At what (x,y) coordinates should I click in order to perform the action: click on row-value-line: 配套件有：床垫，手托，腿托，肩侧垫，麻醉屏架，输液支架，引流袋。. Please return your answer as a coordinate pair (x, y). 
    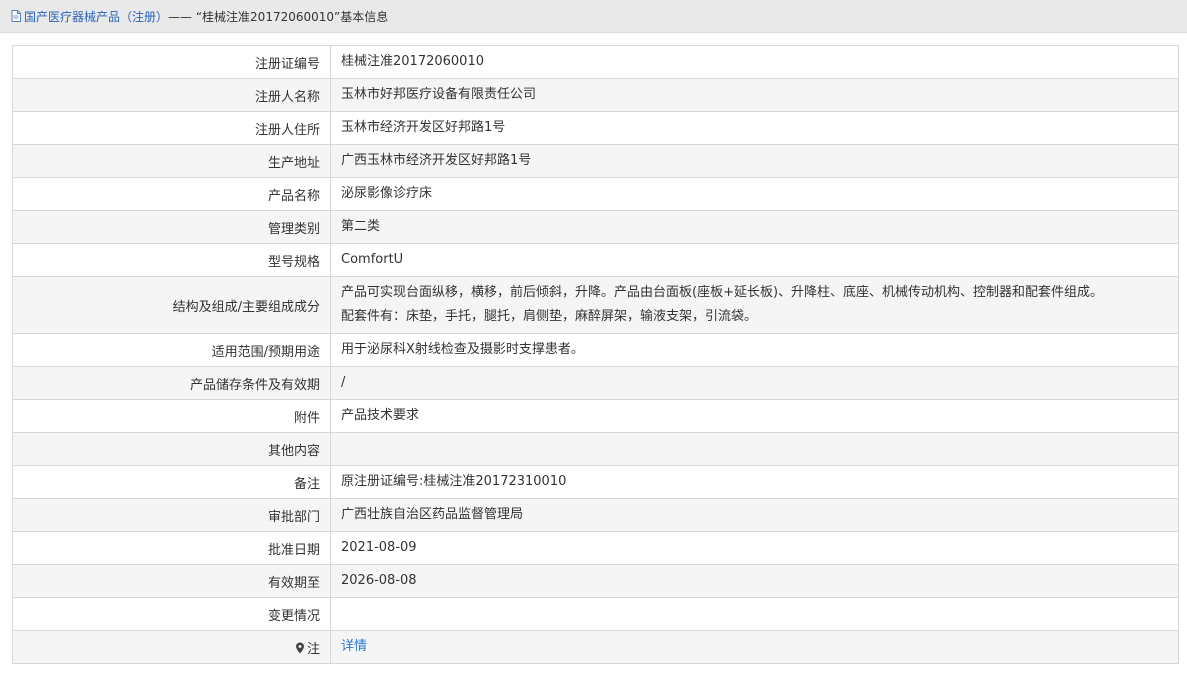
    Looking at the image, I should click on (549, 316).